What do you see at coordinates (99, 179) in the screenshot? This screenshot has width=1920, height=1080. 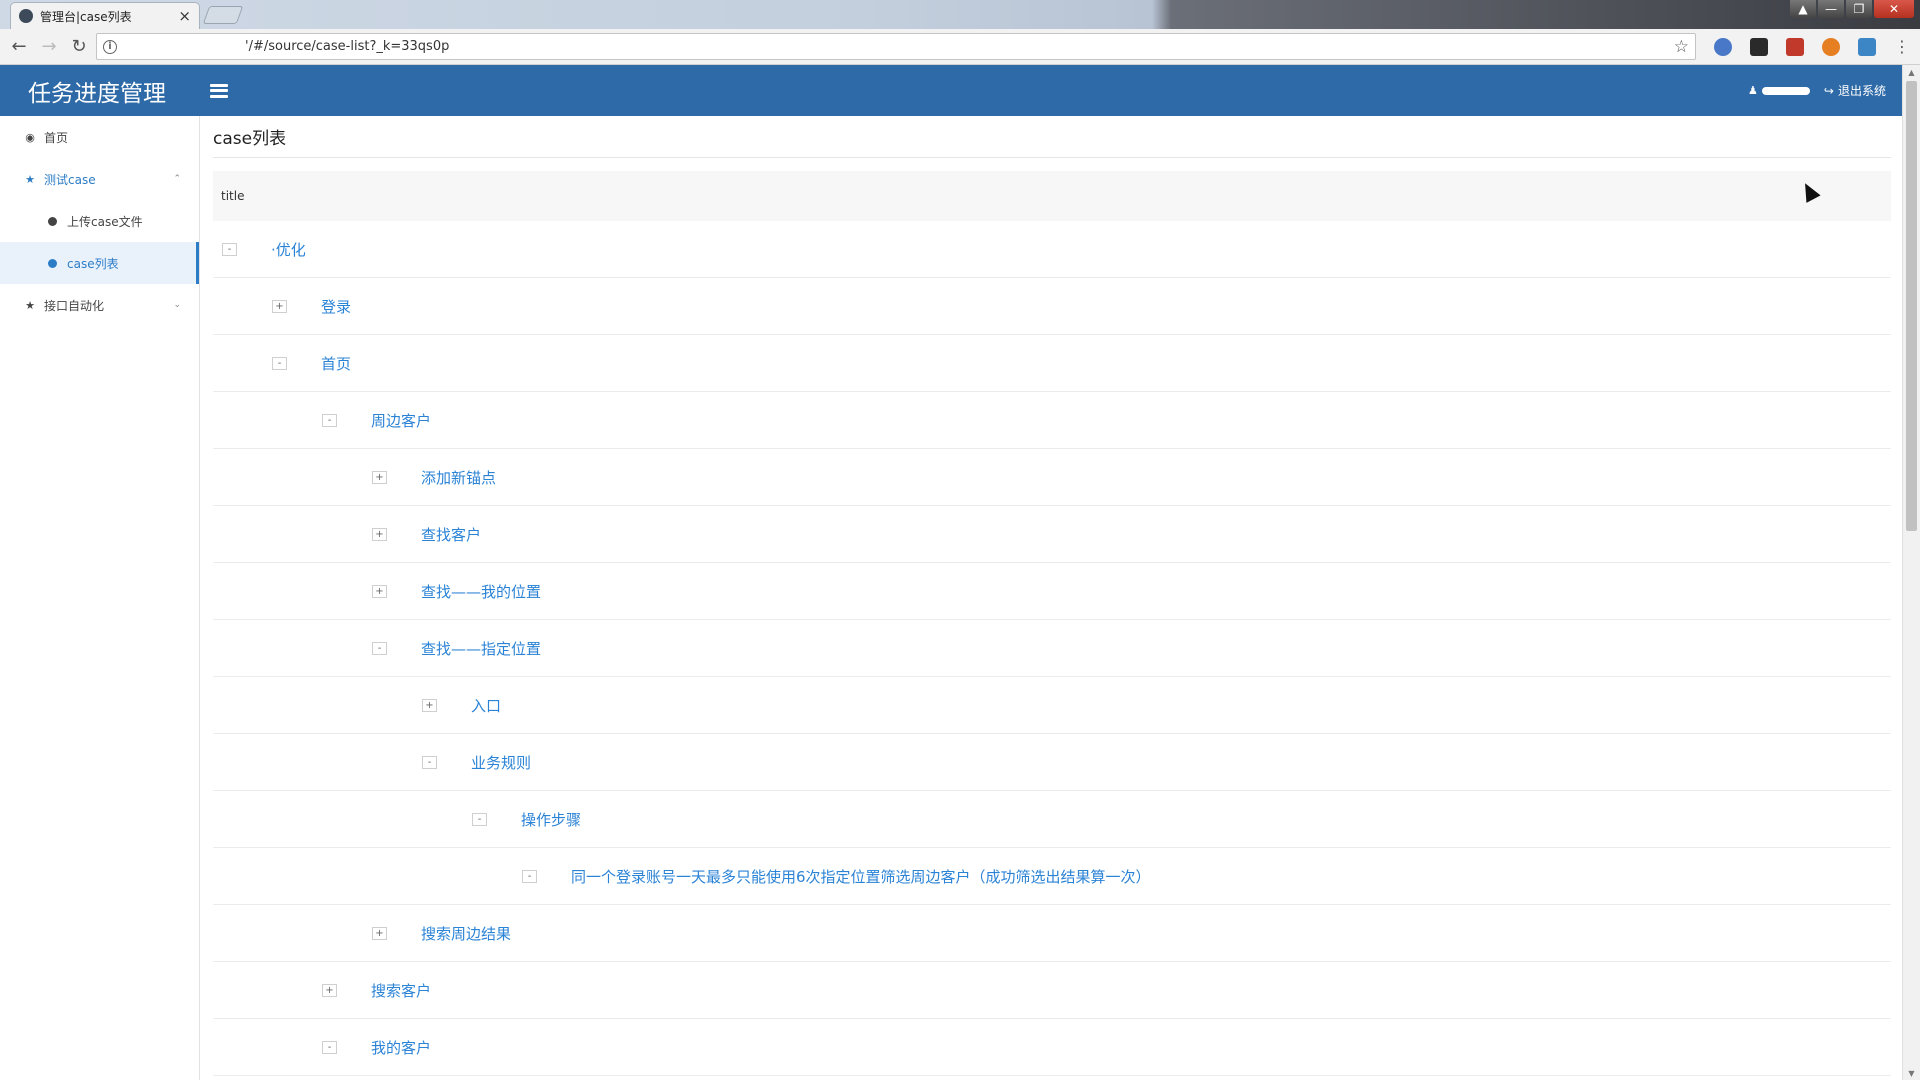 I see `sidebar-item-test-case: ★ 测试case ⌃` at bounding box center [99, 179].